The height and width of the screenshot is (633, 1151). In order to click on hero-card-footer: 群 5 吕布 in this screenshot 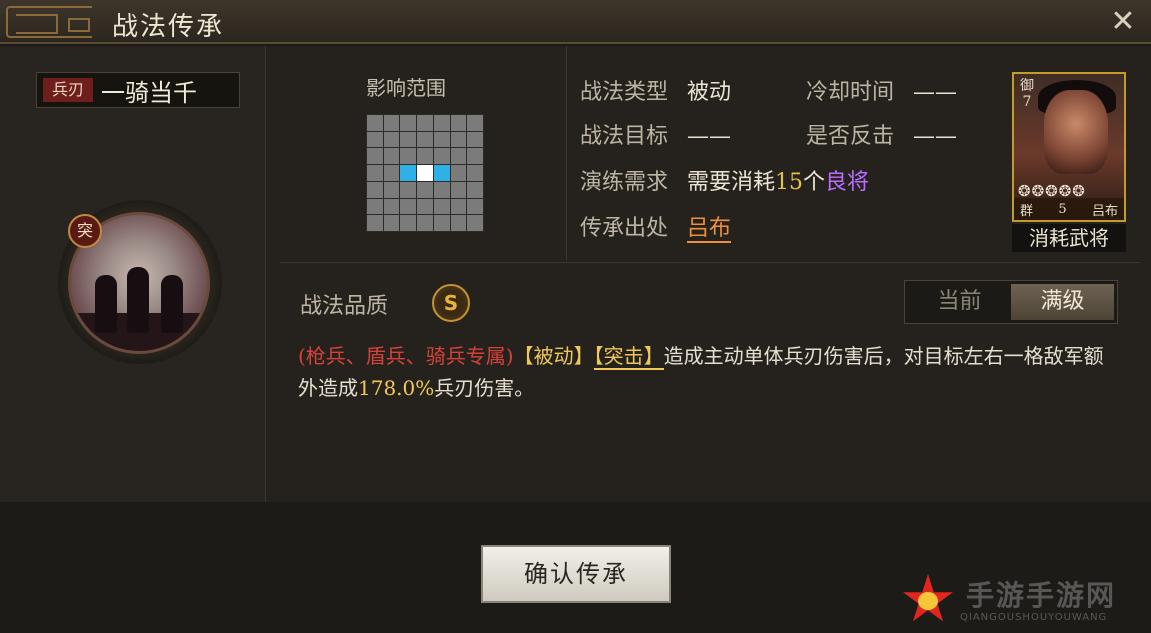, I will do `click(1069, 209)`.